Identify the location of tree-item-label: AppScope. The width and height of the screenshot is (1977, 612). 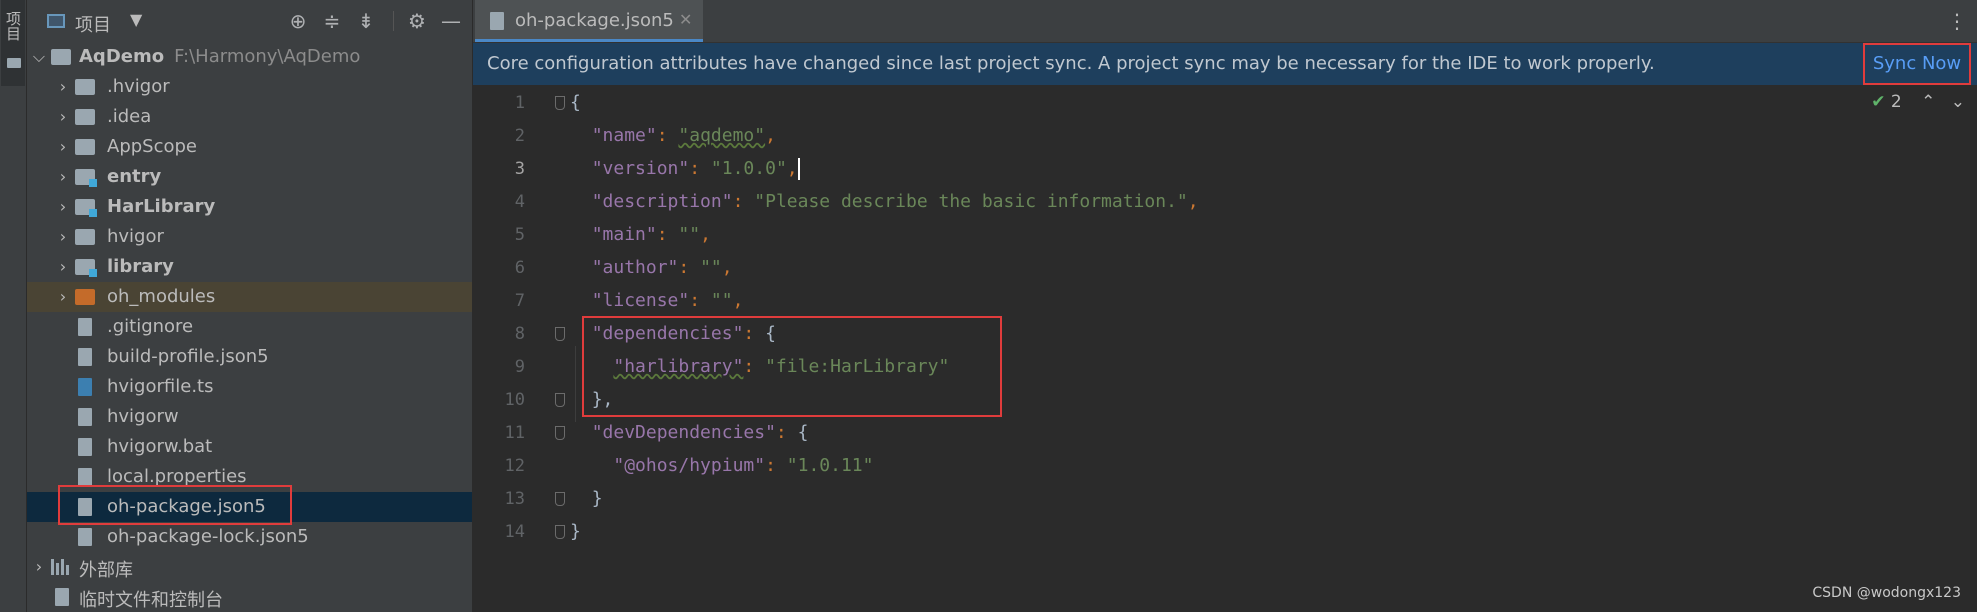
(152, 146).